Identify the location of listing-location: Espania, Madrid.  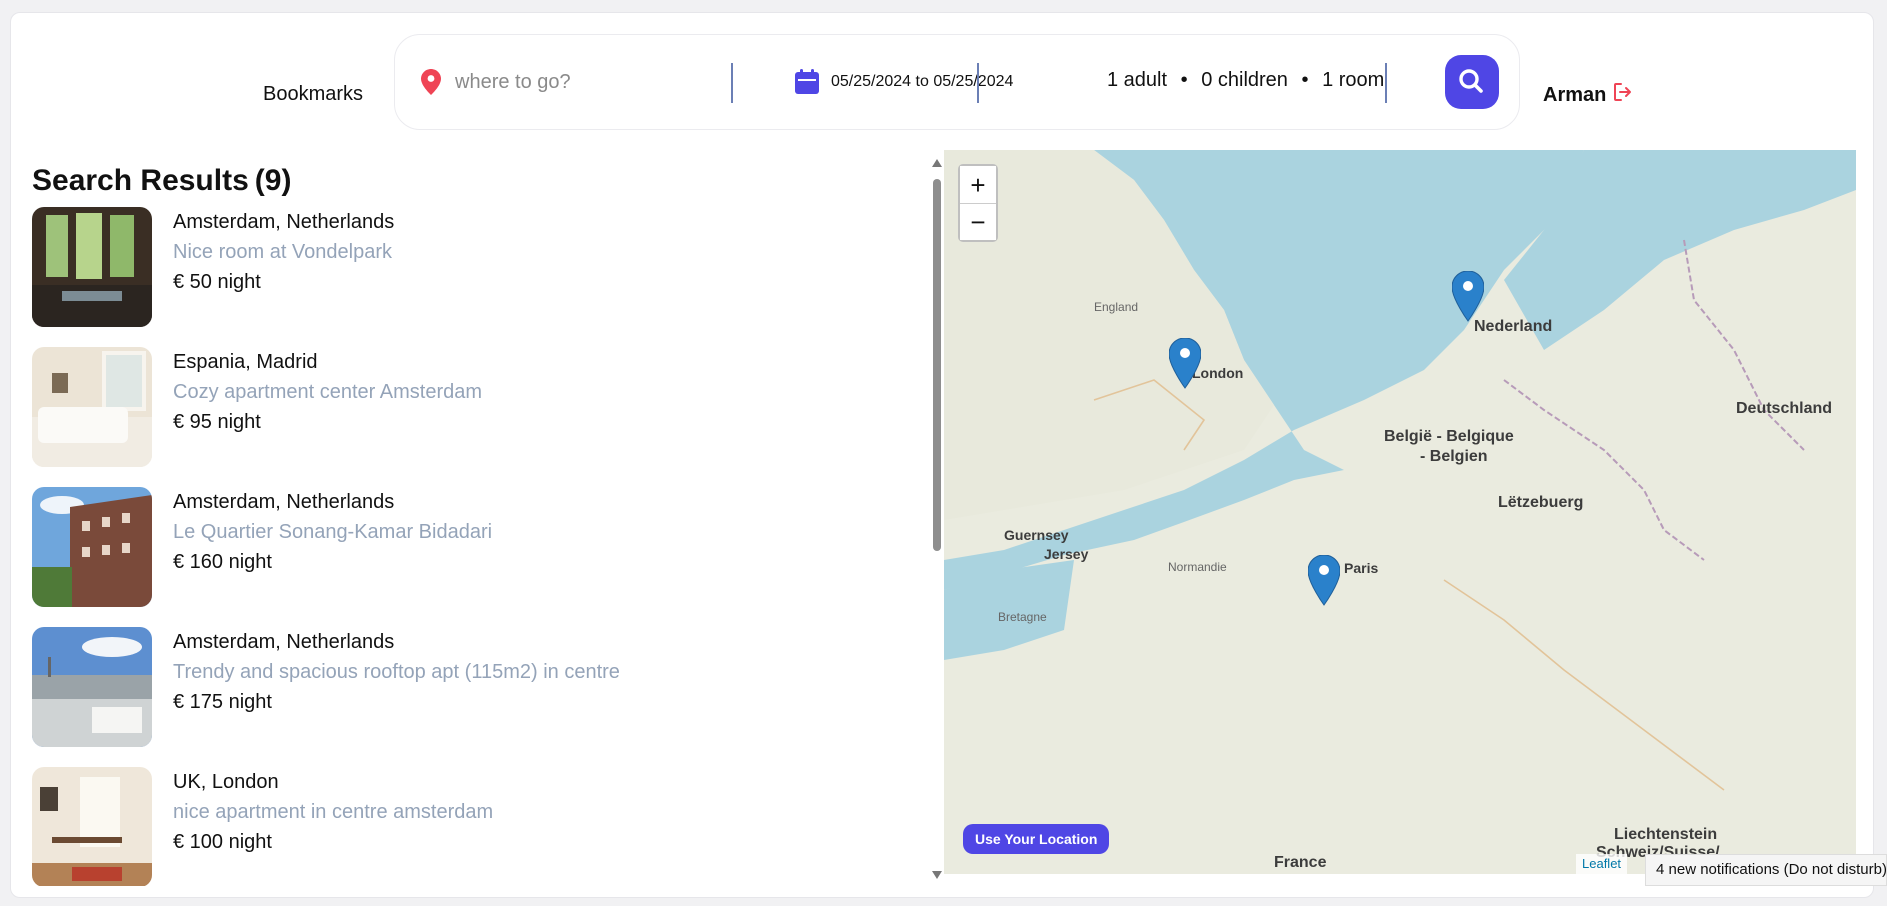
(245, 362).